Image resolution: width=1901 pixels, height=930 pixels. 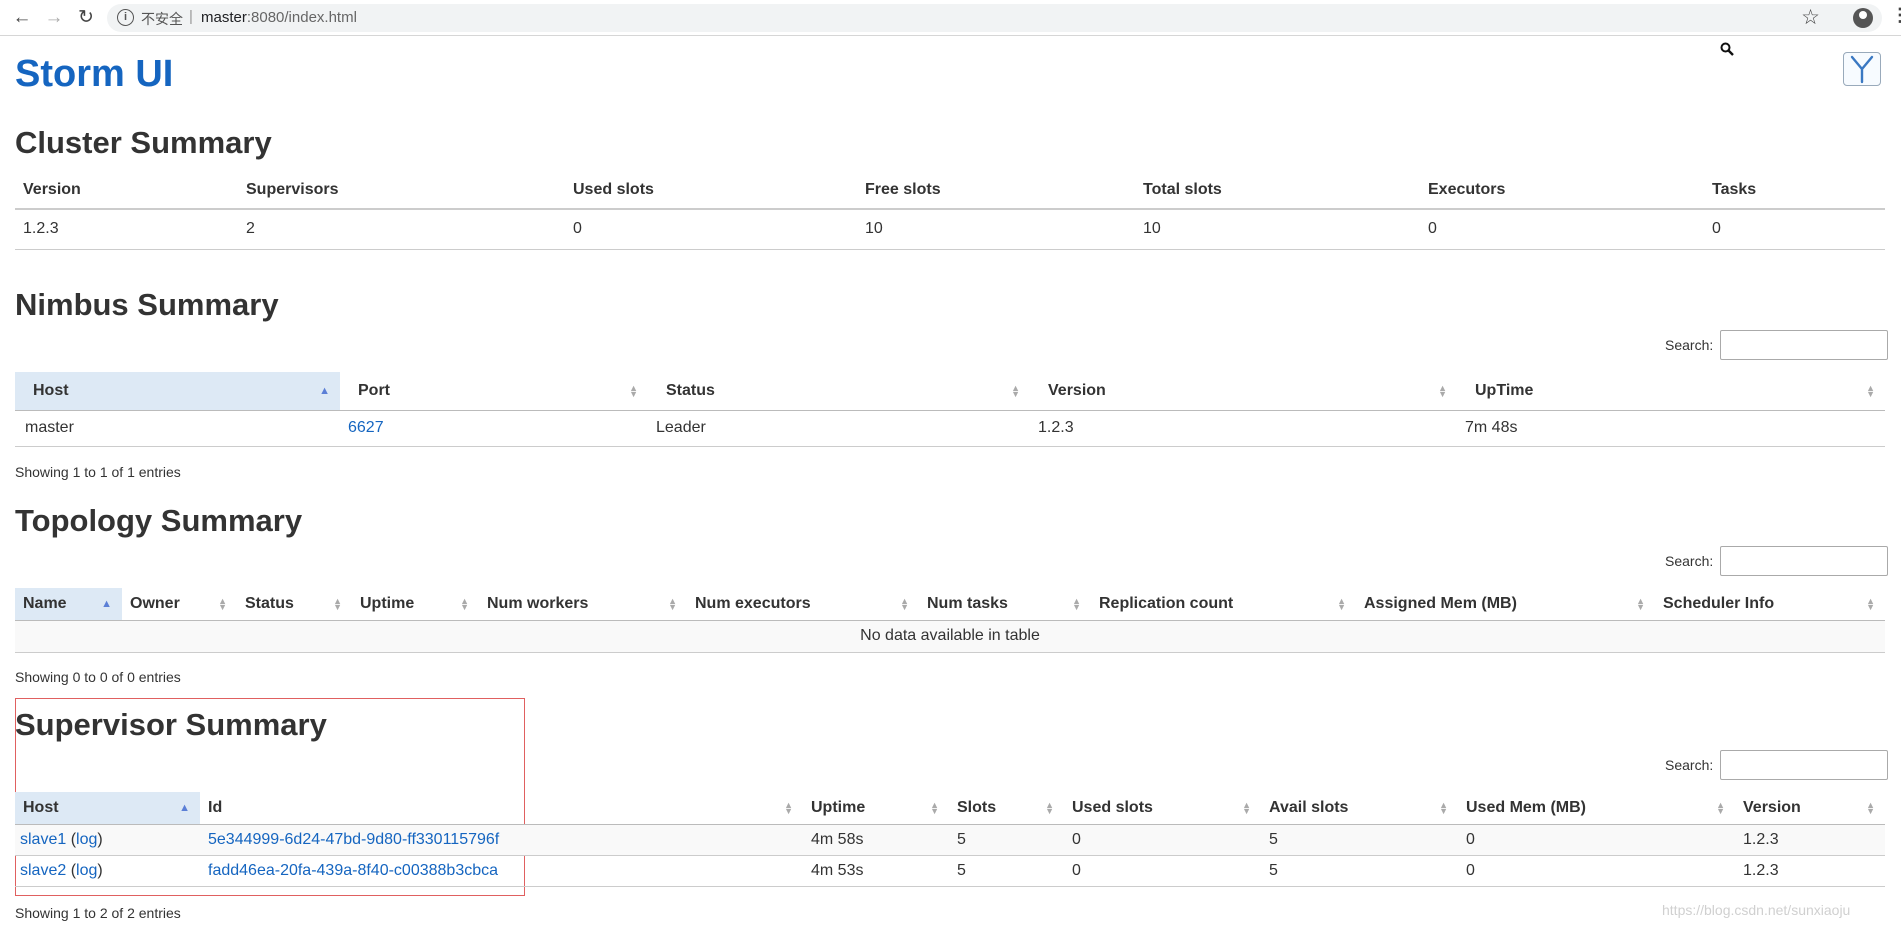 I want to click on col-num-workers-sortable: Num workers ▲ ▼, so click(x=583, y=604).